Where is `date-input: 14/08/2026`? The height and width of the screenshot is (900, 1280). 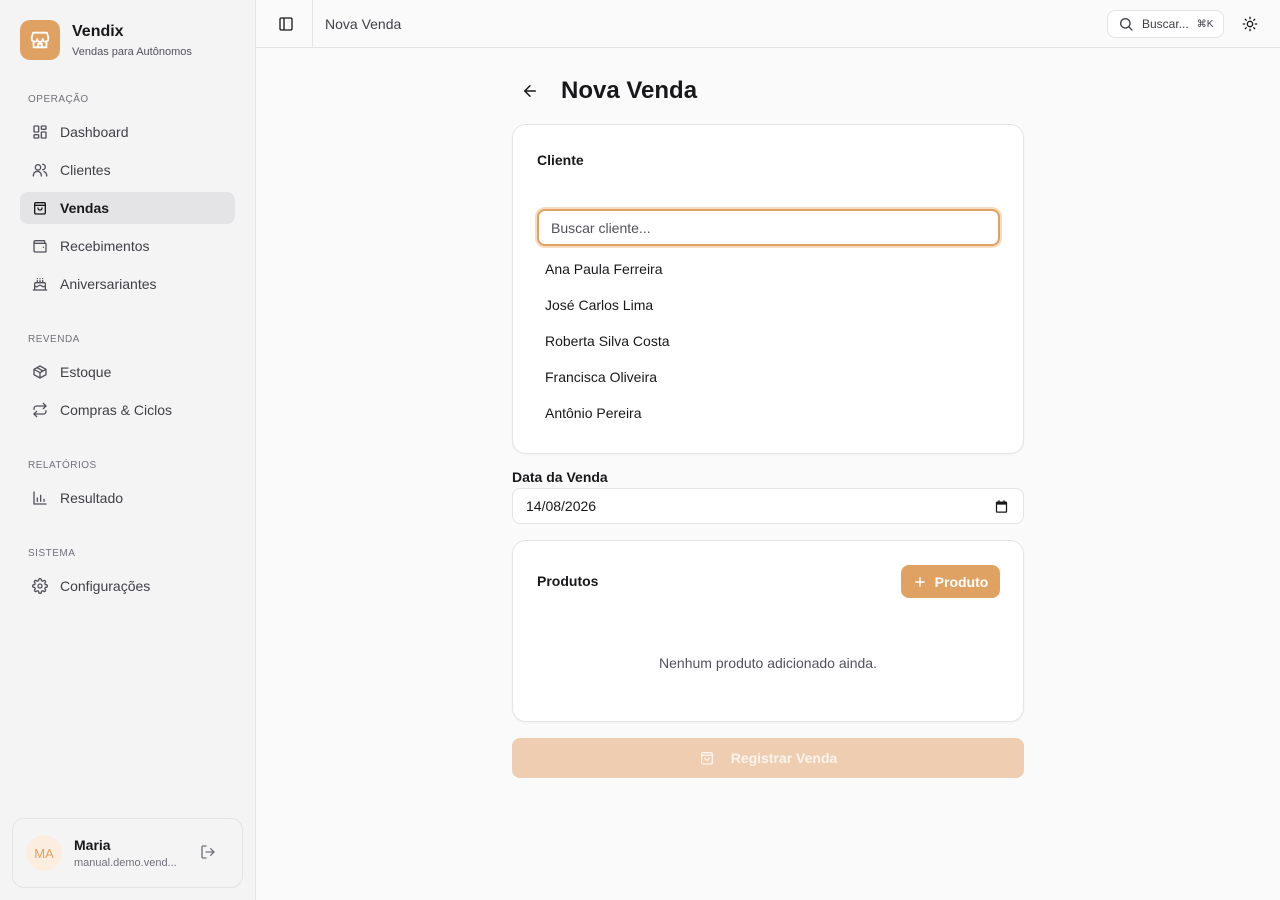 date-input: 14/08/2026 is located at coordinates (768, 506).